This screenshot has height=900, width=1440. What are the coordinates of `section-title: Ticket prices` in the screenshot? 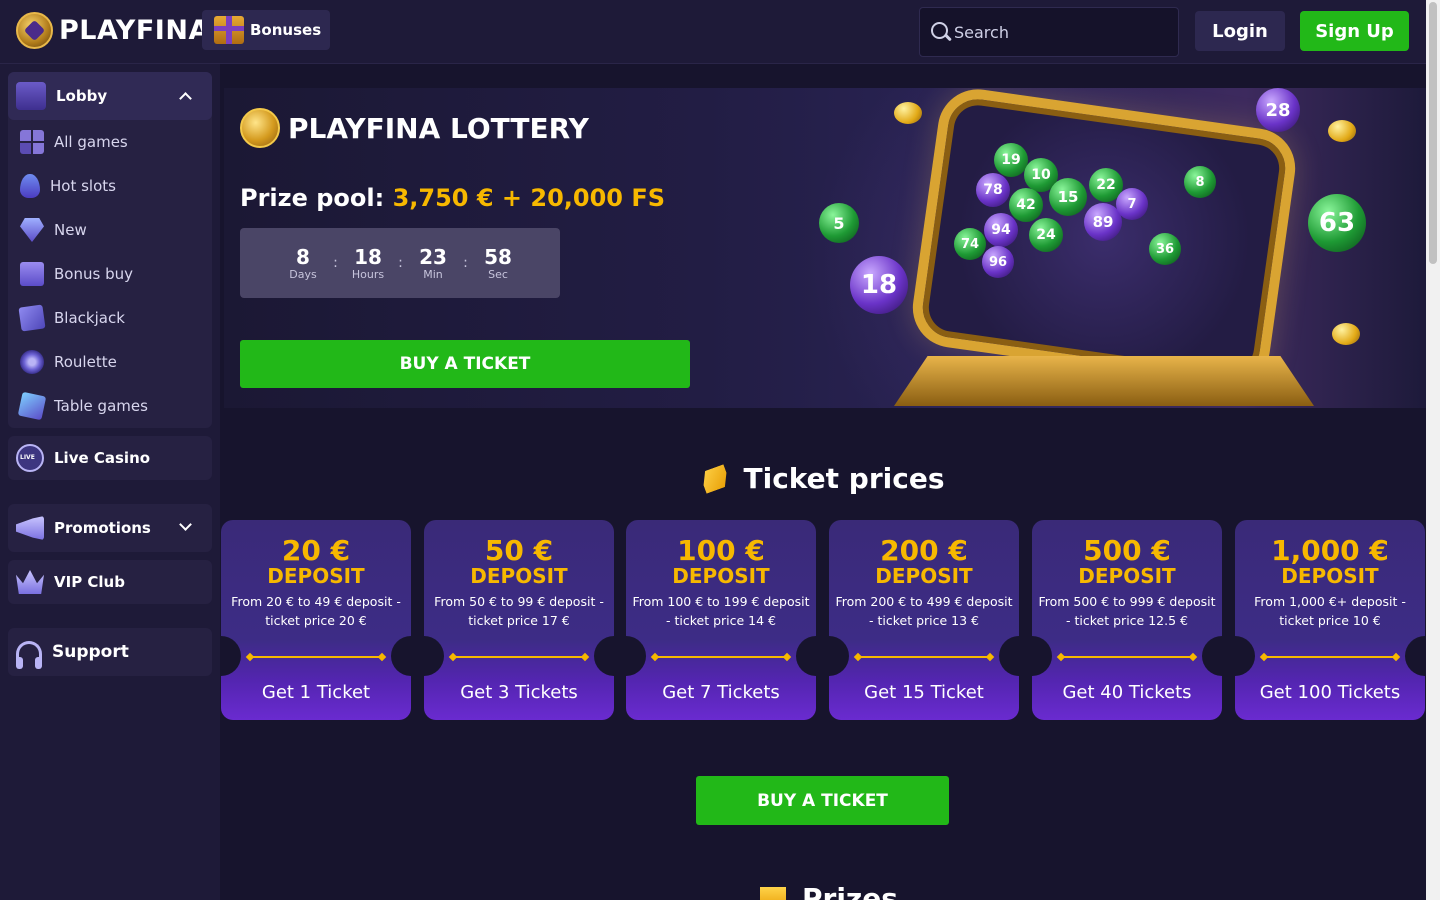 It's located at (844, 478).